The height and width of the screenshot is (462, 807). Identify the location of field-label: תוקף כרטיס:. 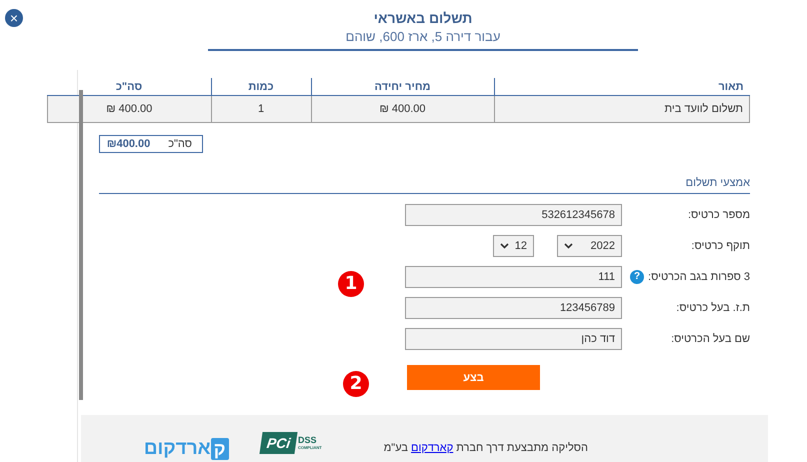
(720, 246).